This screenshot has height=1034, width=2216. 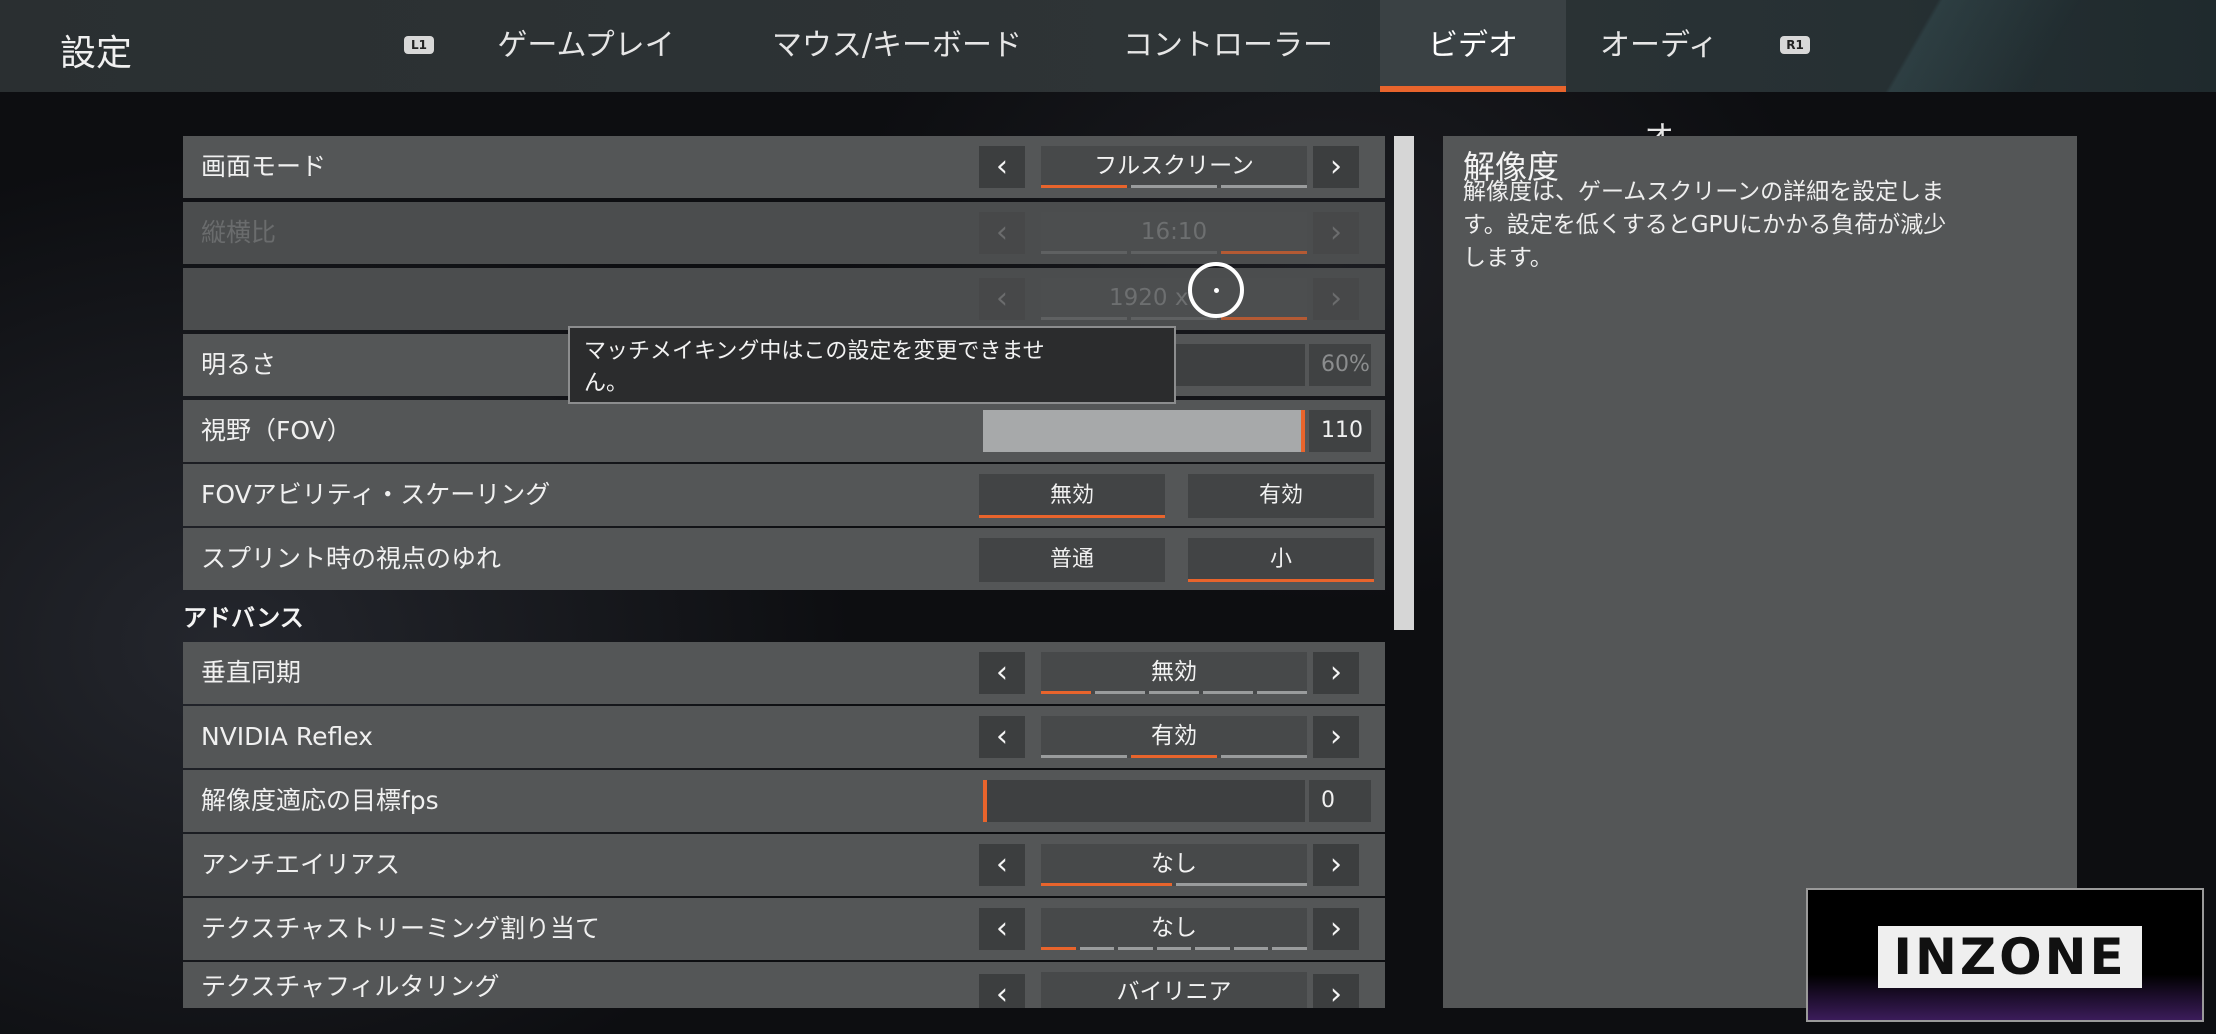 What do you see at coordinates (1404, 383) in the screenshot?
I see `scrollbar-thumb` at bounding box center [1404, 383].